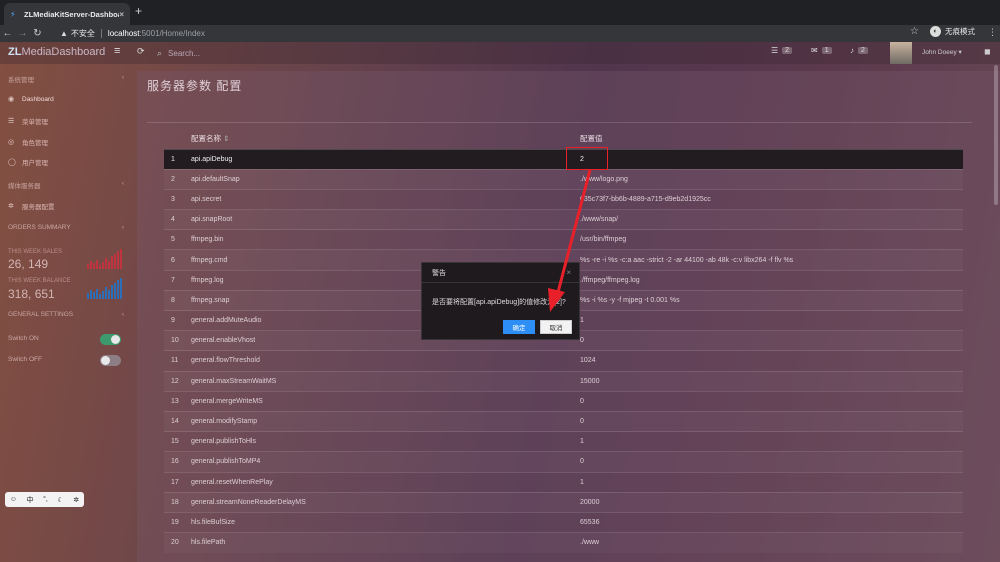  Describe the element at coordinates (38, 99) in the screenshot. I see `sidebar-item-label: Dashboard` at that location.